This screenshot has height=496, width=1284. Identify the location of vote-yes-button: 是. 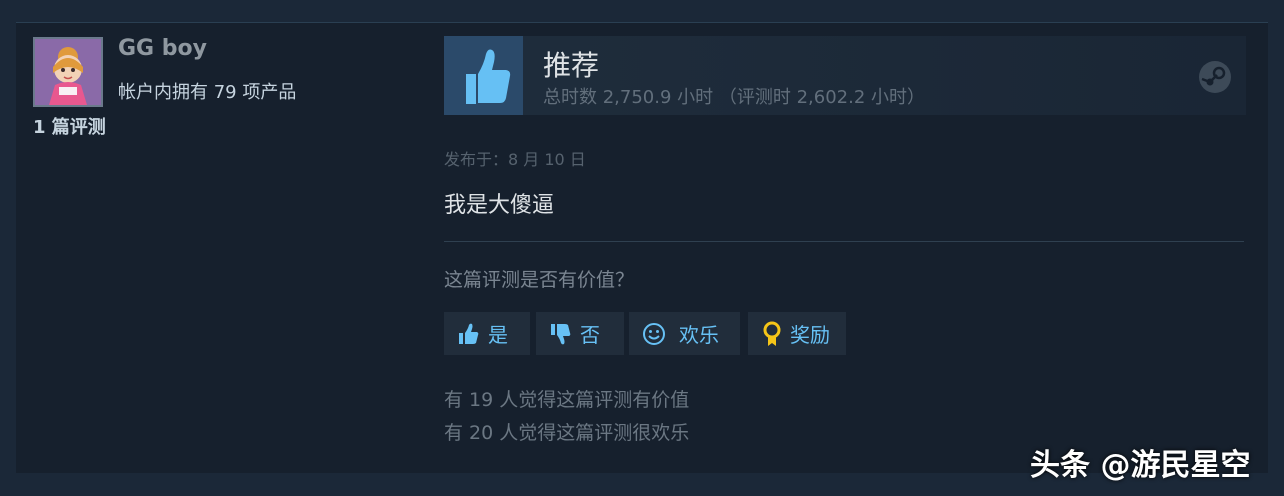
(487, 333).